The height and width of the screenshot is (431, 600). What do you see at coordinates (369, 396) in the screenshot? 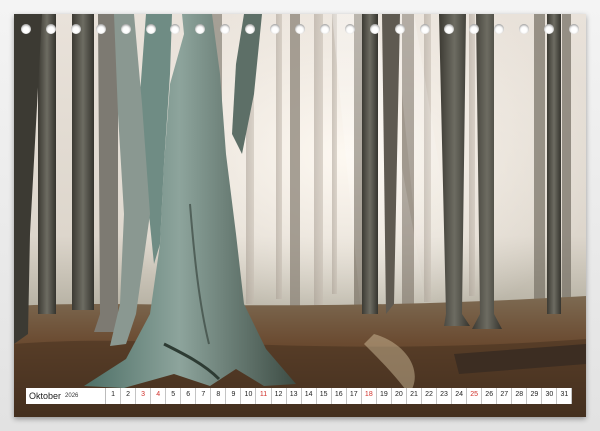
I see `day-cell: 18` at bounding box center [369, 396].